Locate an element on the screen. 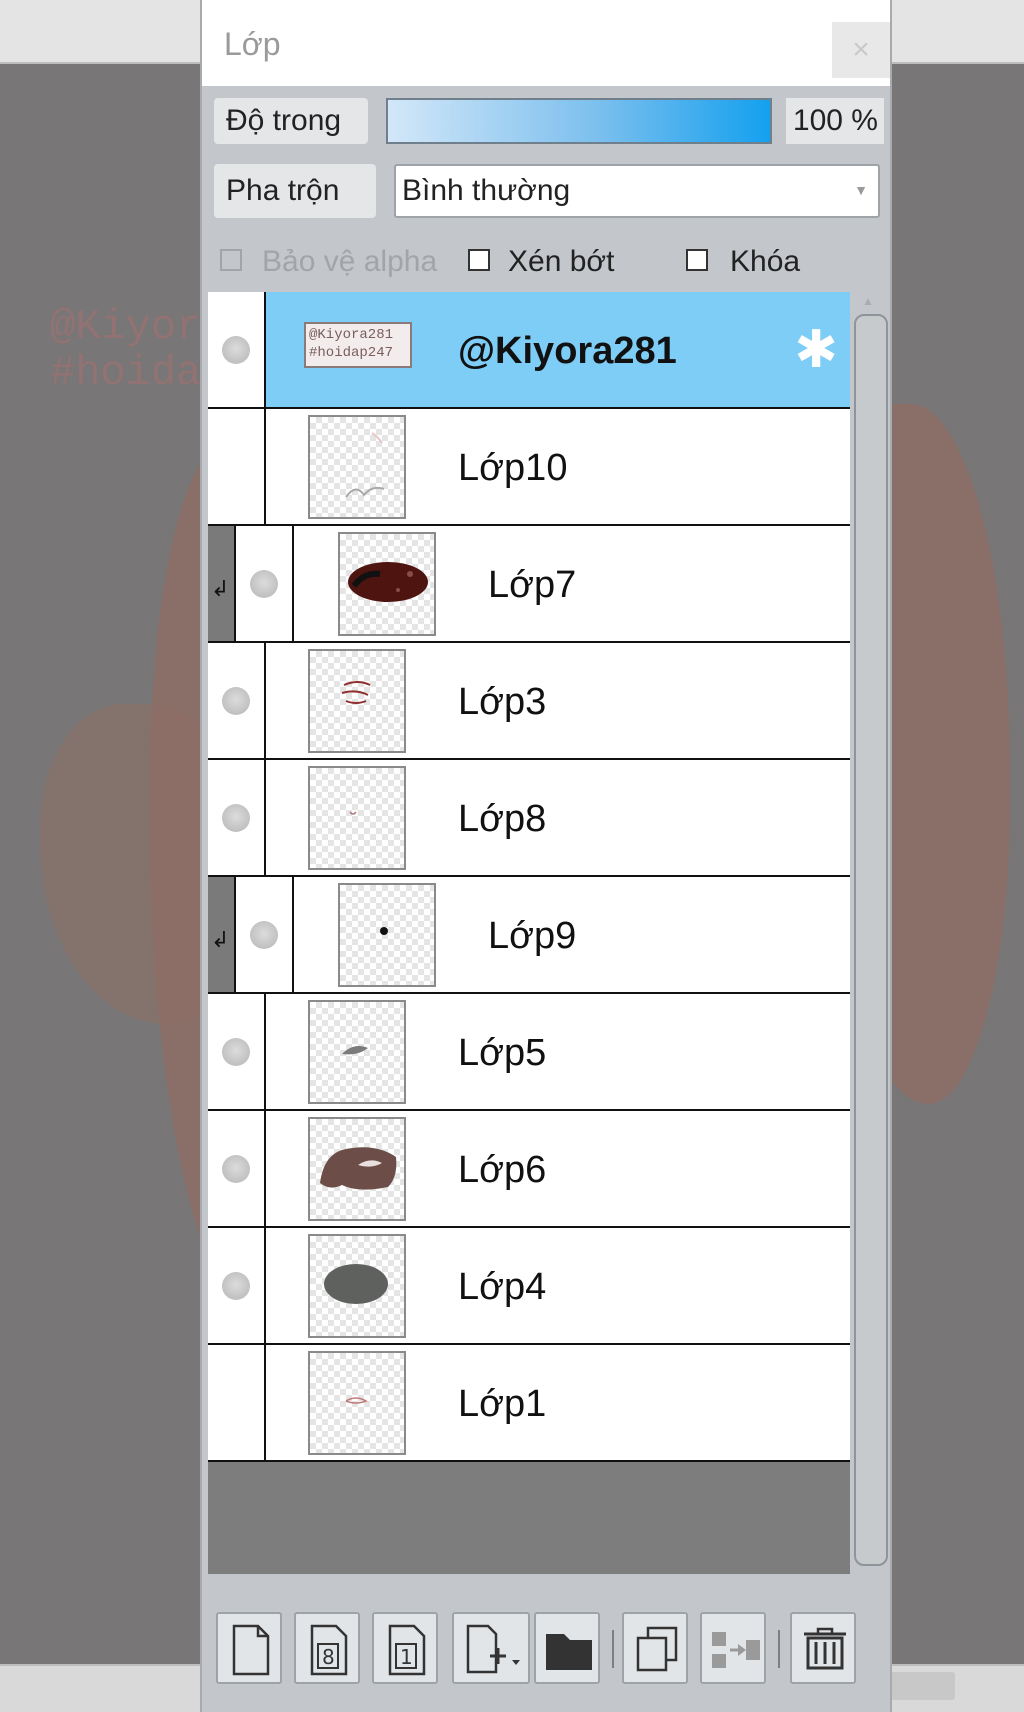  svg-text: 1 is located at coordinates (406, 1657).